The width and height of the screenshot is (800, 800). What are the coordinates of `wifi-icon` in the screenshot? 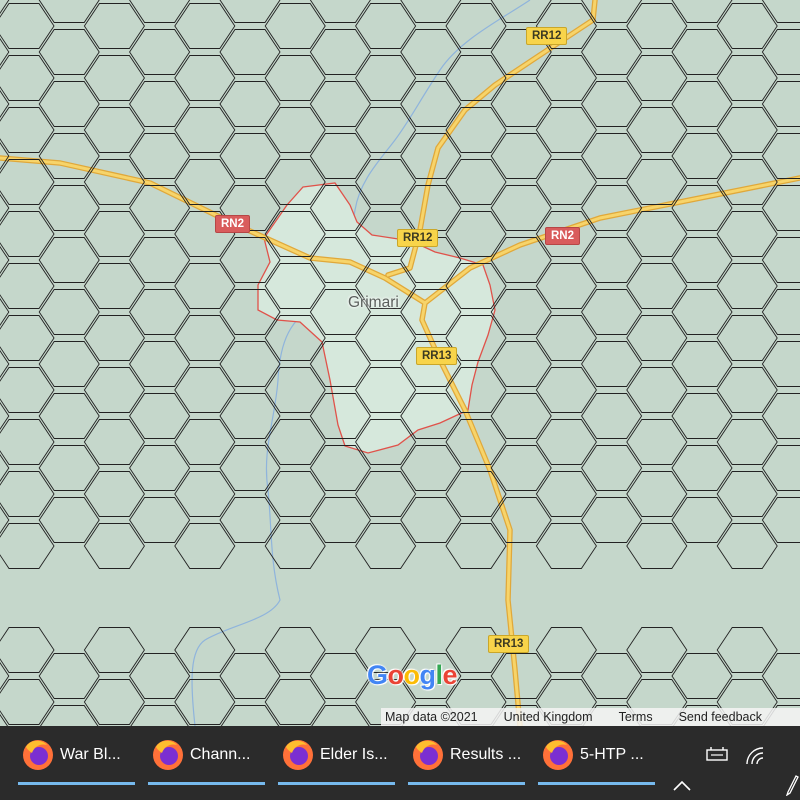 It's located at (756, 756).